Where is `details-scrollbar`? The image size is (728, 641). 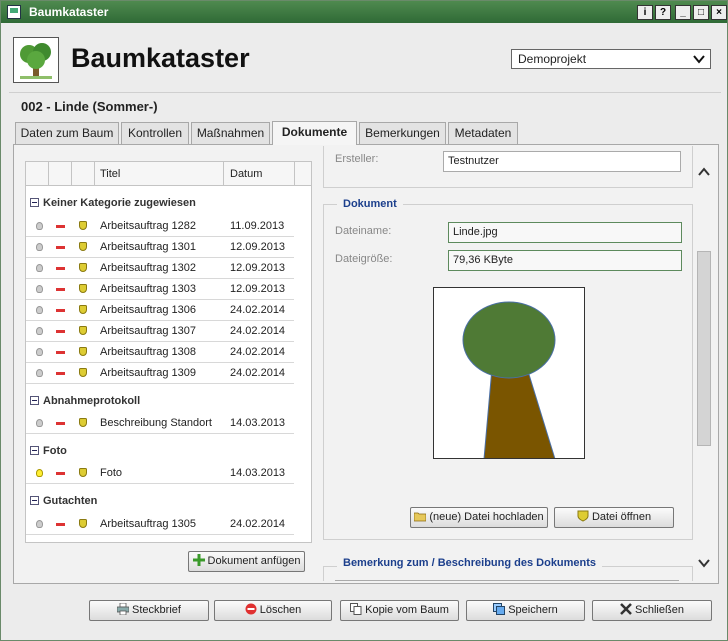
details-scrollbar is located at coordinates (704, 366).